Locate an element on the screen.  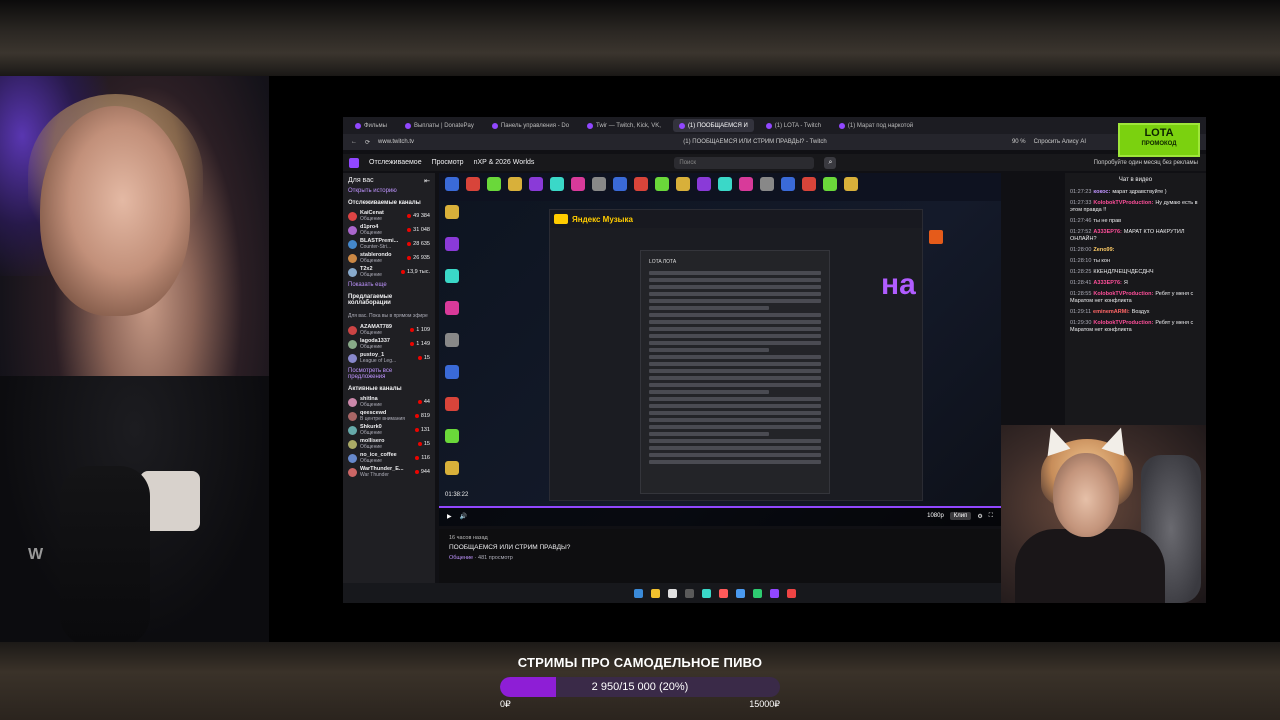
browser-tab: (1) ПООБЩАЕМСЯ И is located at coordinates (713, 125).